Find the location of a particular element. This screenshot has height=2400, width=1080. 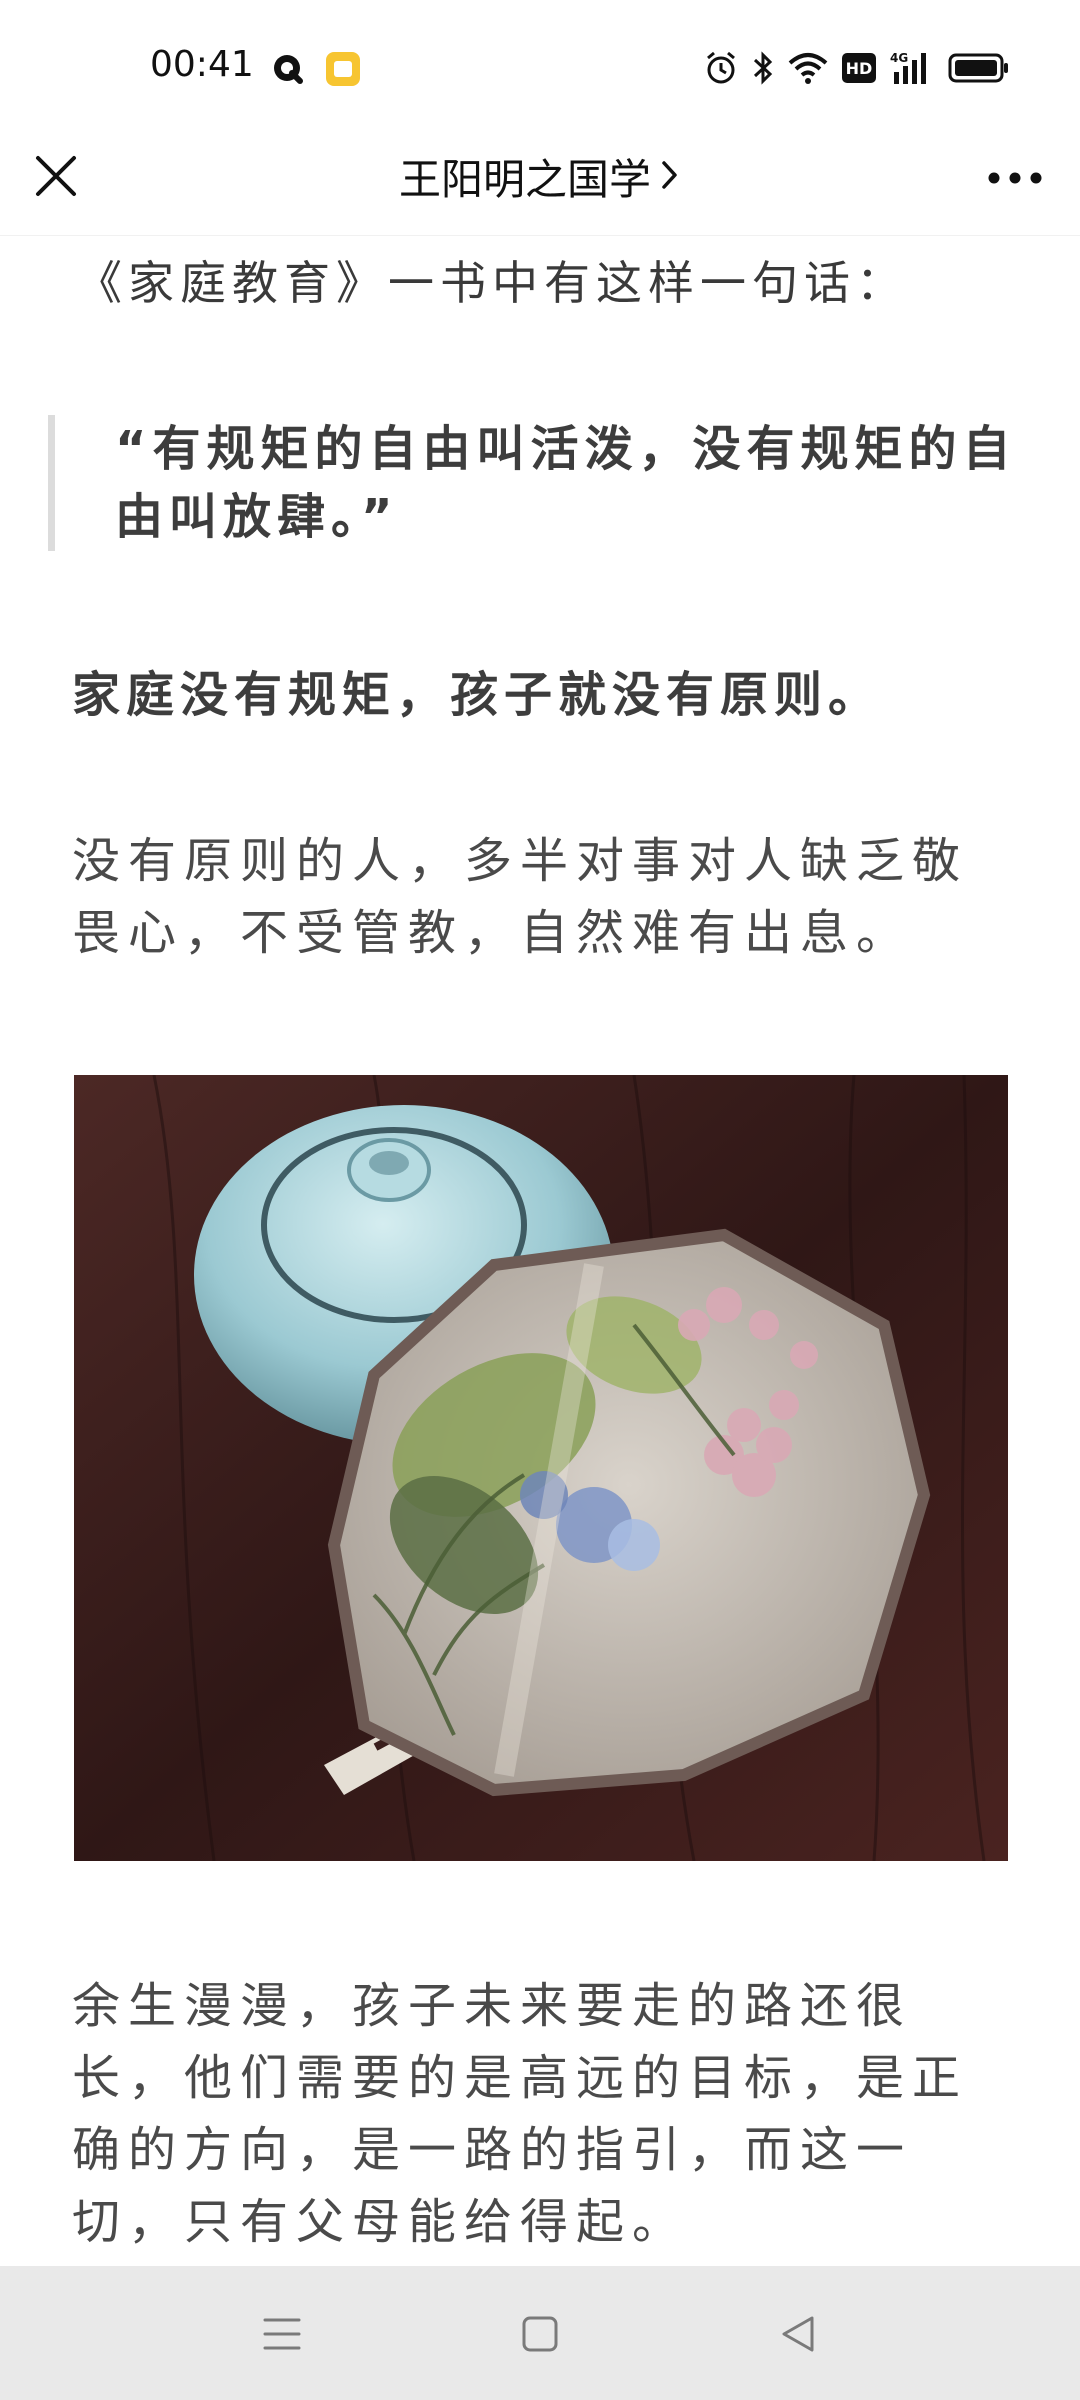

bluetooth-icon is located at coordinates (763, 68).